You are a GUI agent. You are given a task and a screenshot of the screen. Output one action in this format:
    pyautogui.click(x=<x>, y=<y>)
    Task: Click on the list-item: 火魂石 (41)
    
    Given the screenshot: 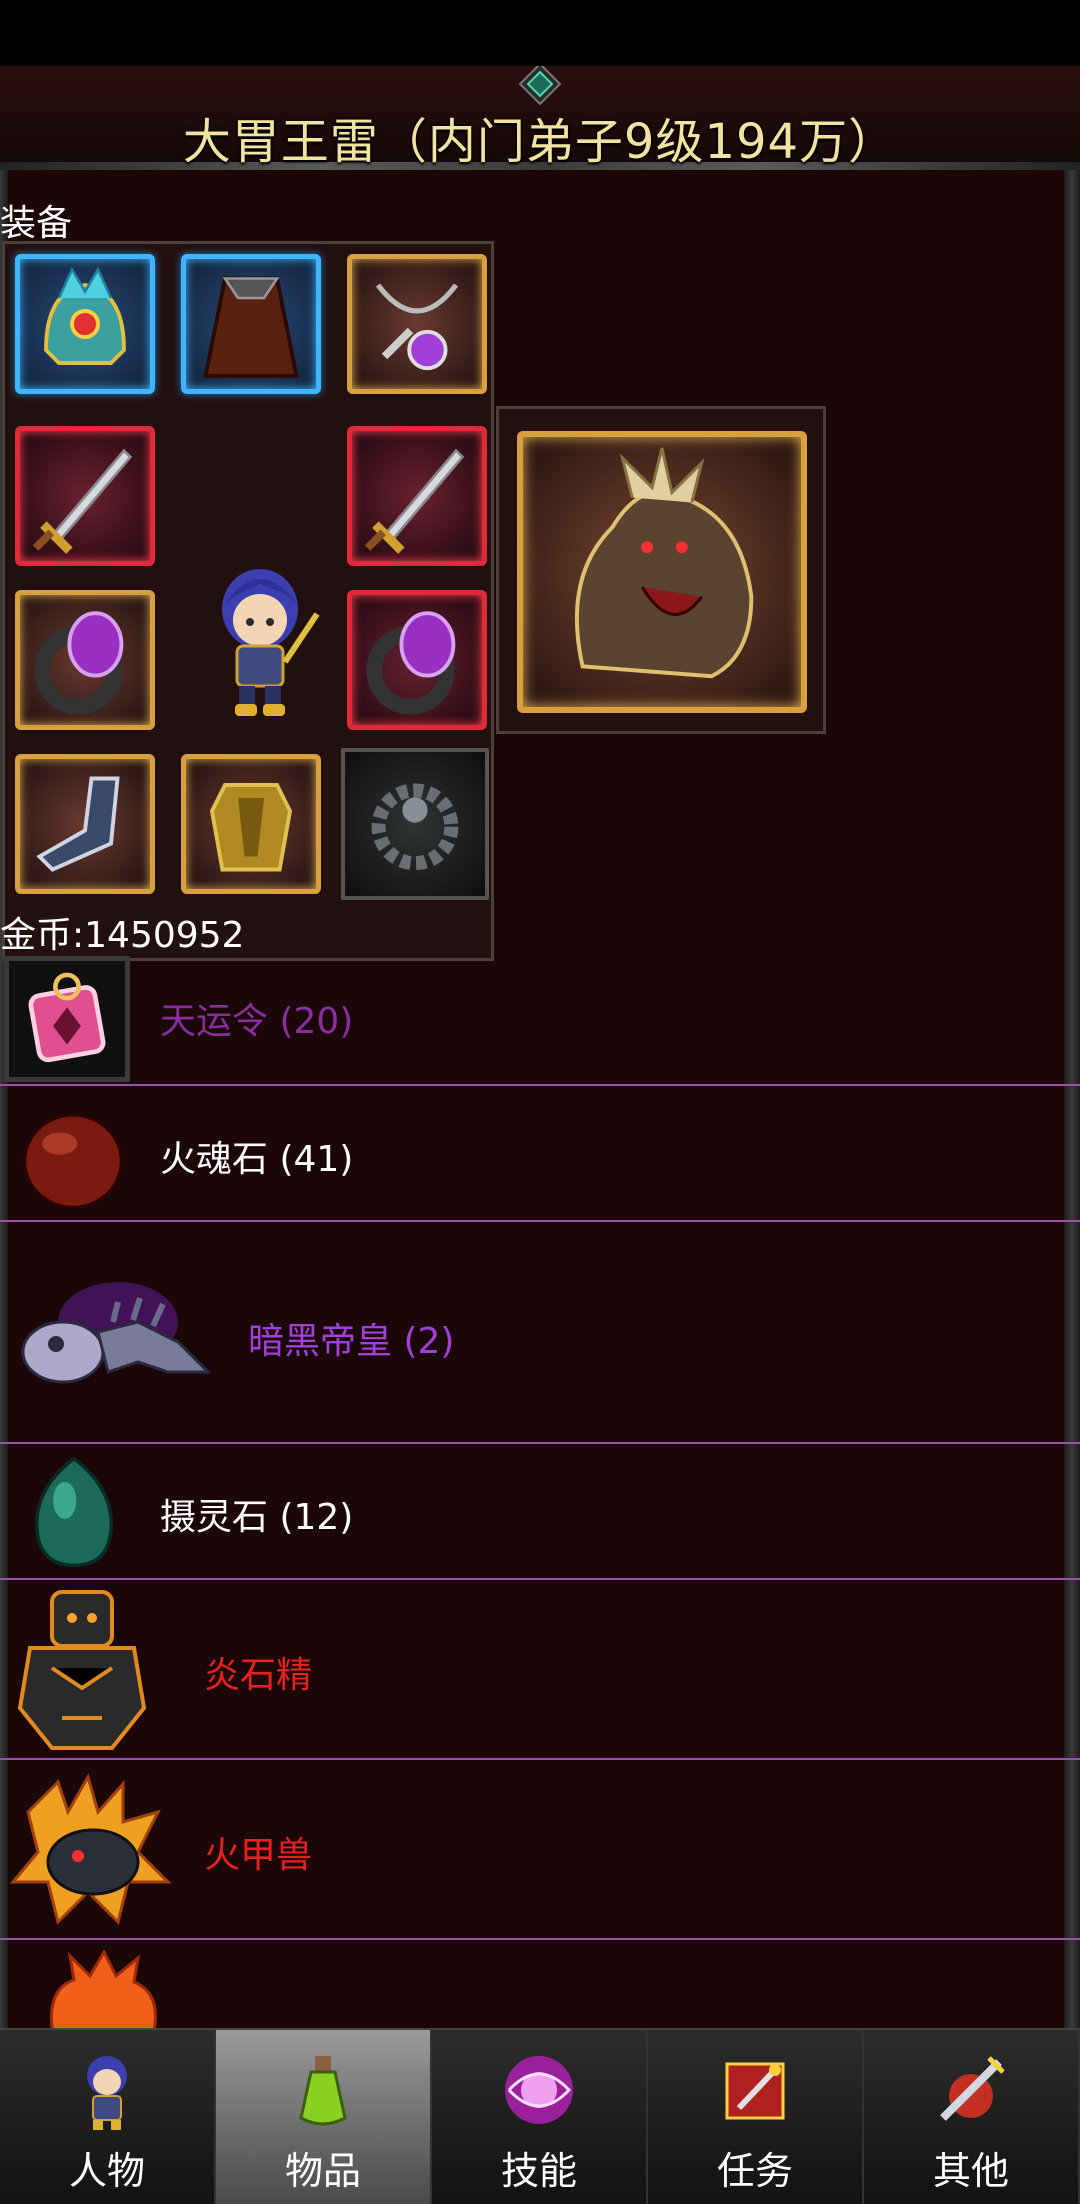 What is the action you would take?
    pyautogui.click(x=540, y=1154)
    